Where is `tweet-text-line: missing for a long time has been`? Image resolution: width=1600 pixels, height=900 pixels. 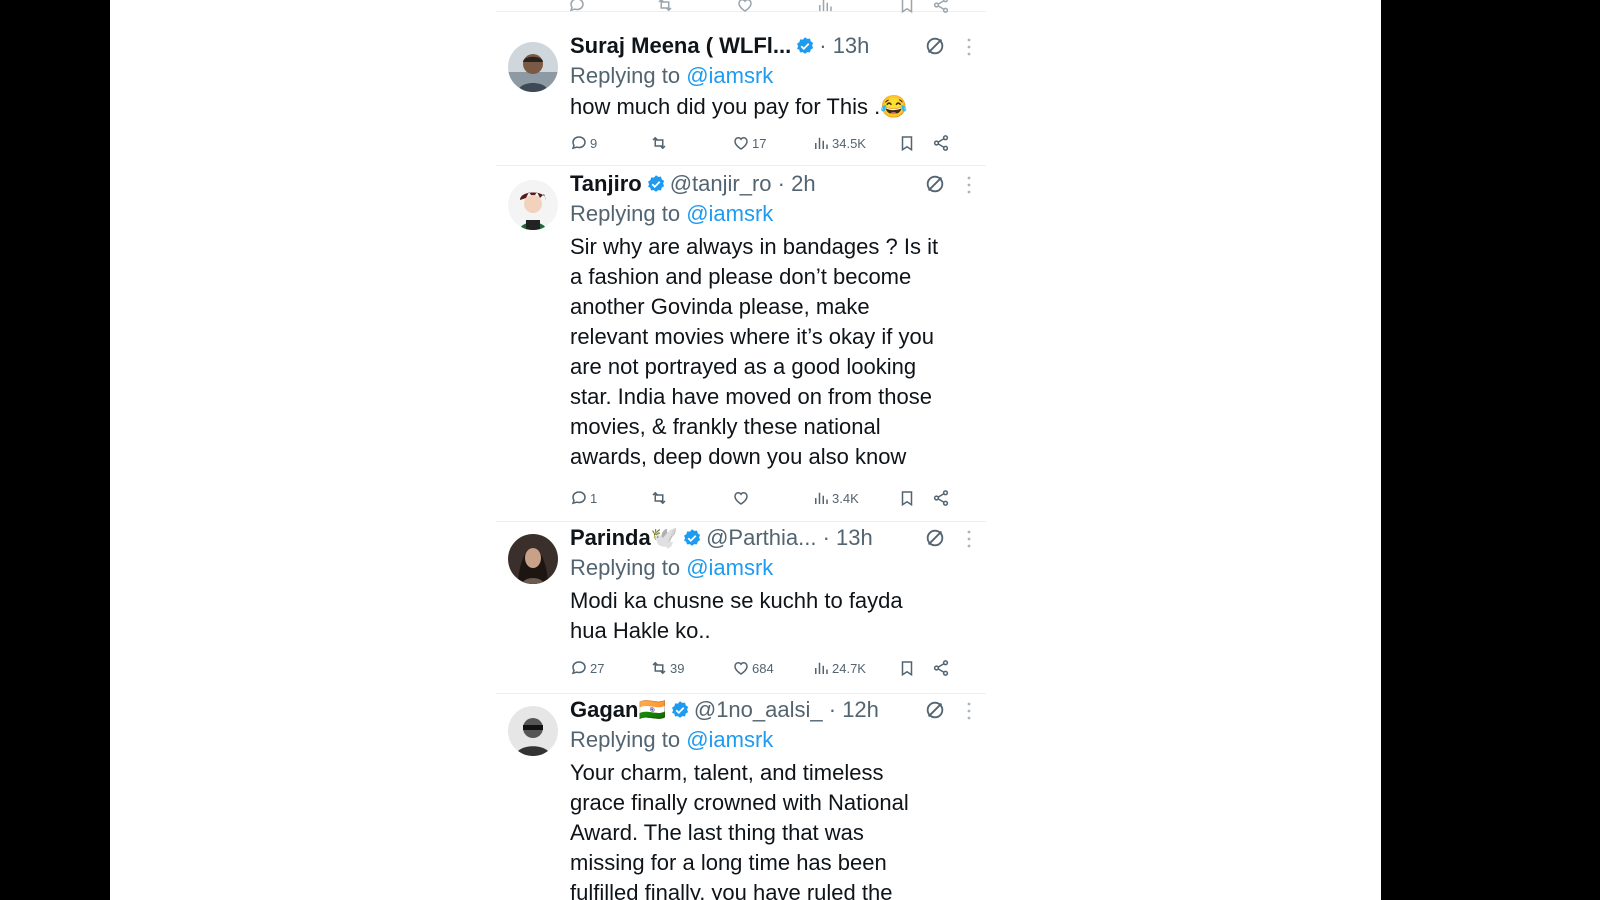 tweet-text-line: missing for a long time has been is located at coordinates (728, 862).